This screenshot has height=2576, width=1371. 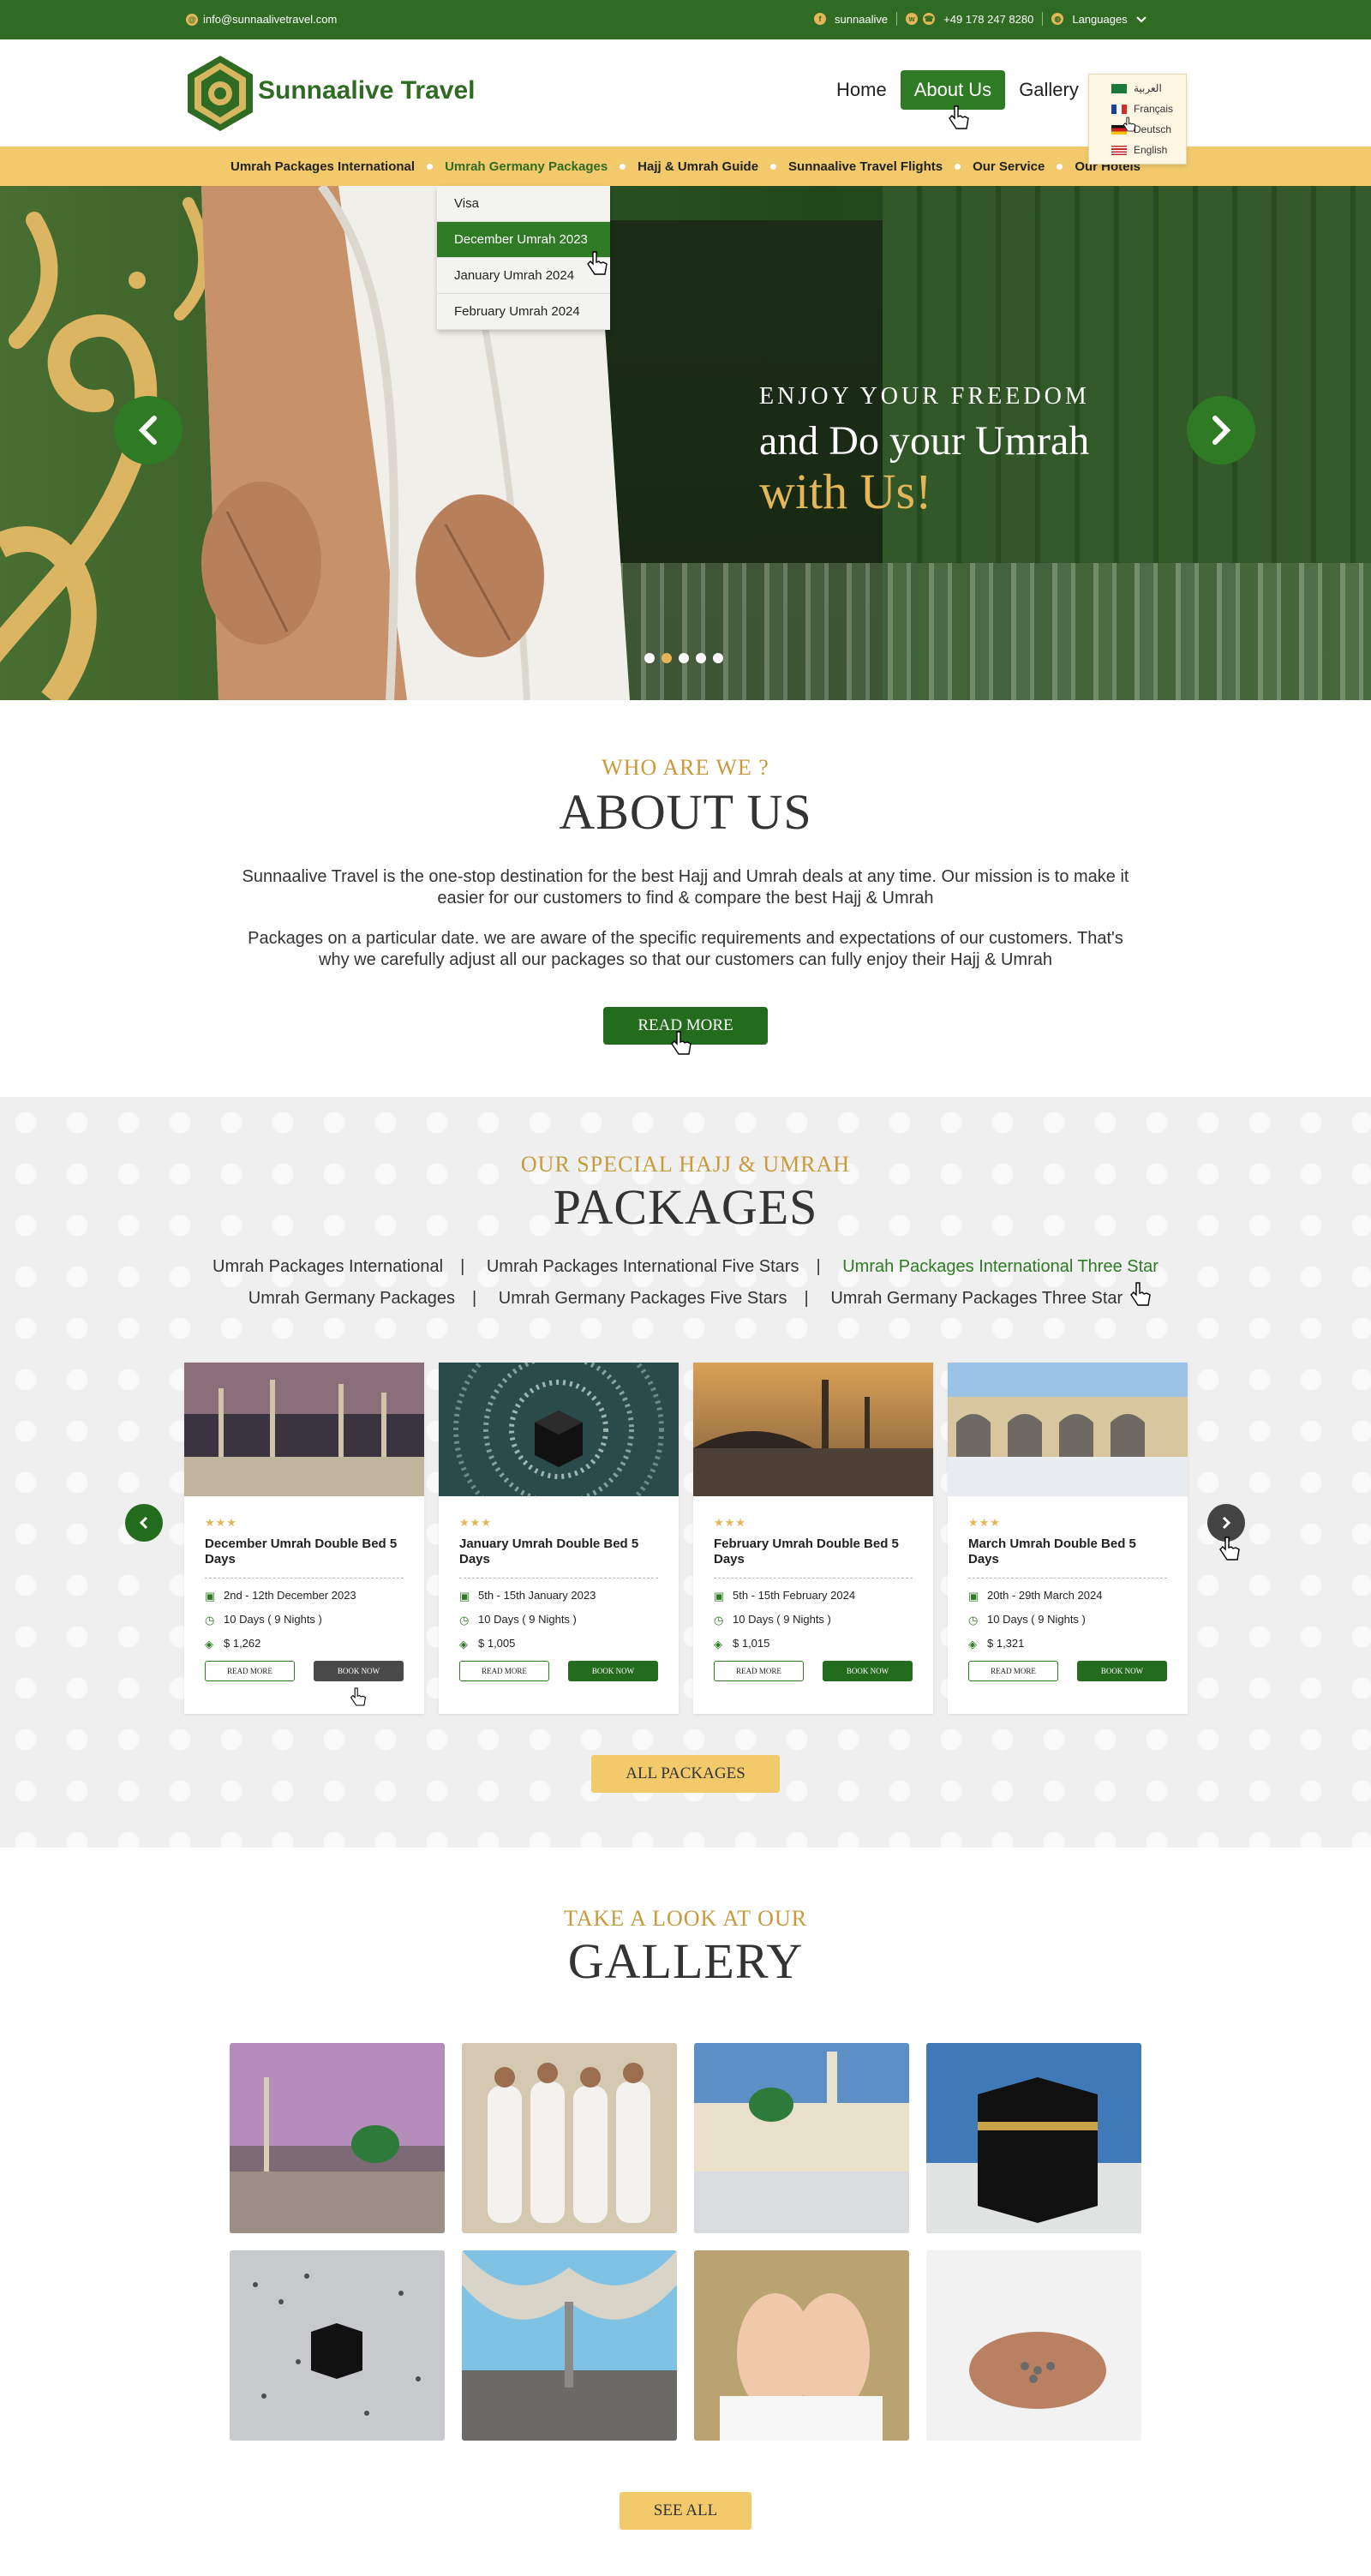 What do you see at coordinates (337, 2138) in the screenshot?
I see `gallery-image-mosque-sunset` at bounding box center [337, 2138].